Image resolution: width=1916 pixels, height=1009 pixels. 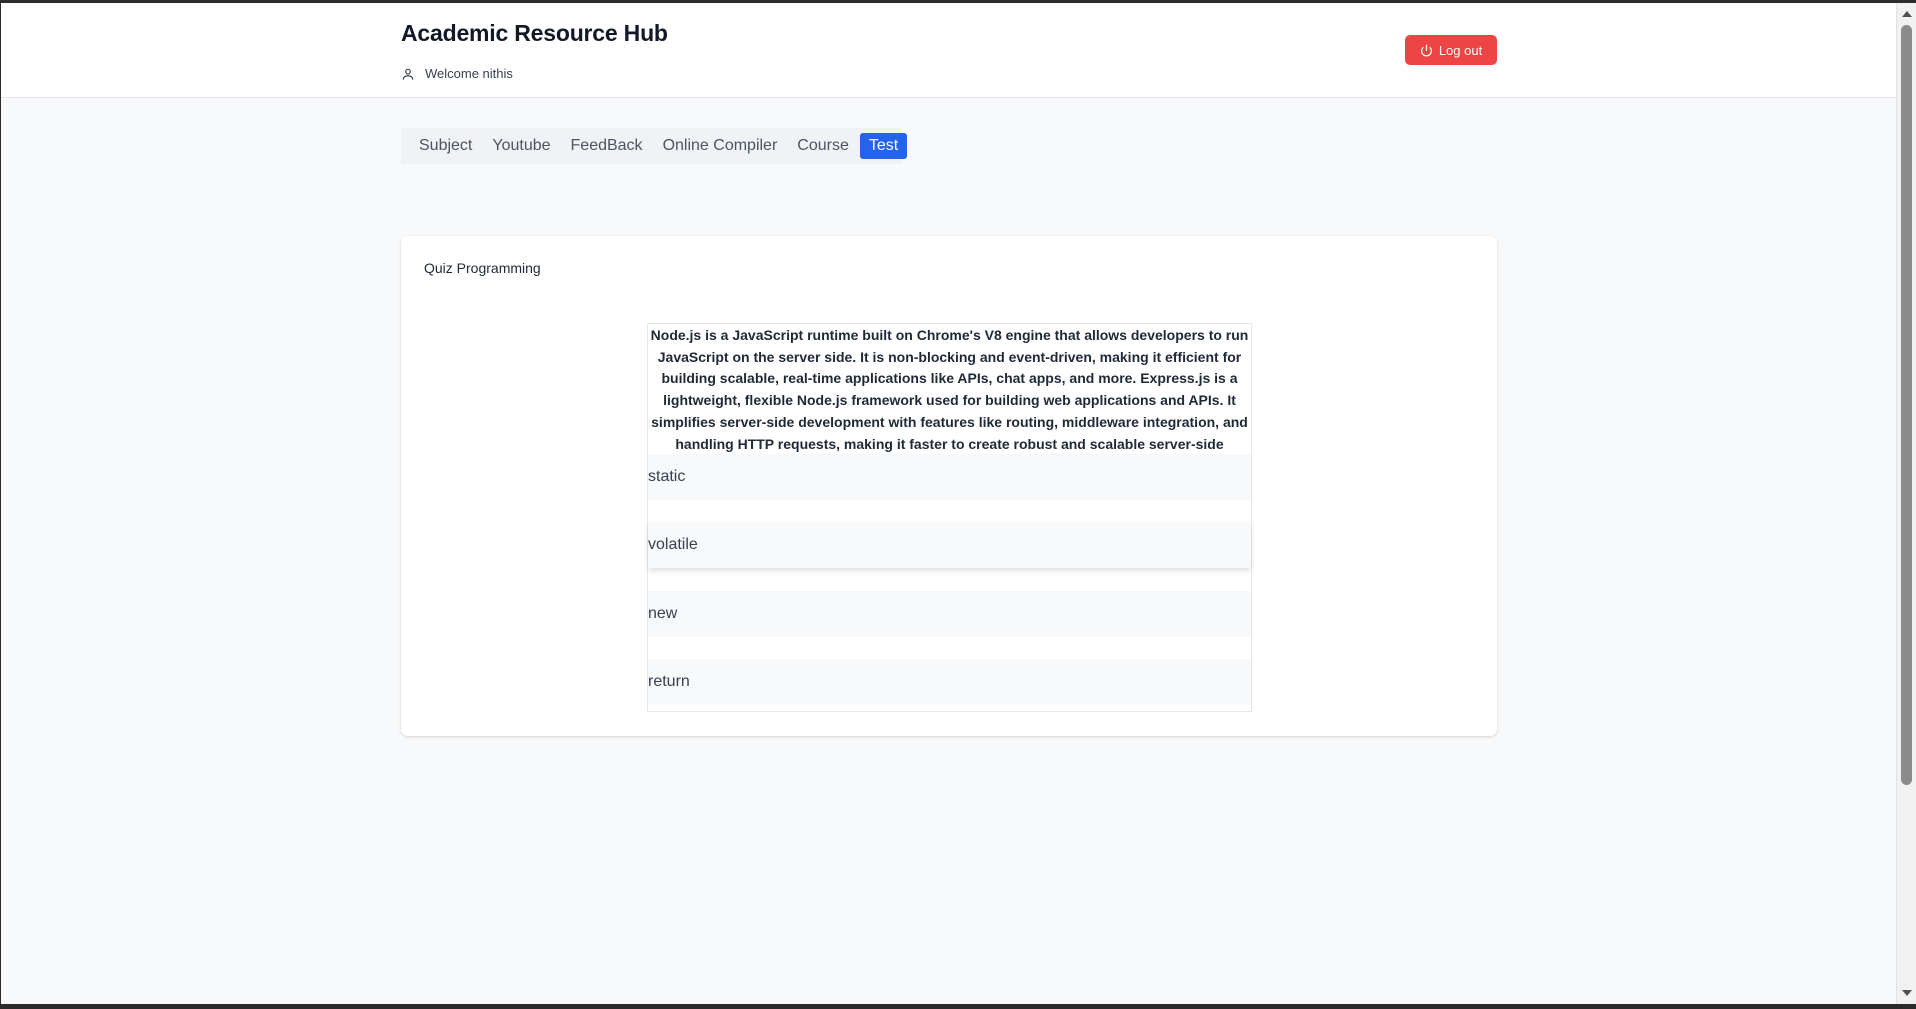 What do you see at coordinates (1460, 50) in the screenshot?
I see `logout-label: Log out` at bounding box center [1460, 50].